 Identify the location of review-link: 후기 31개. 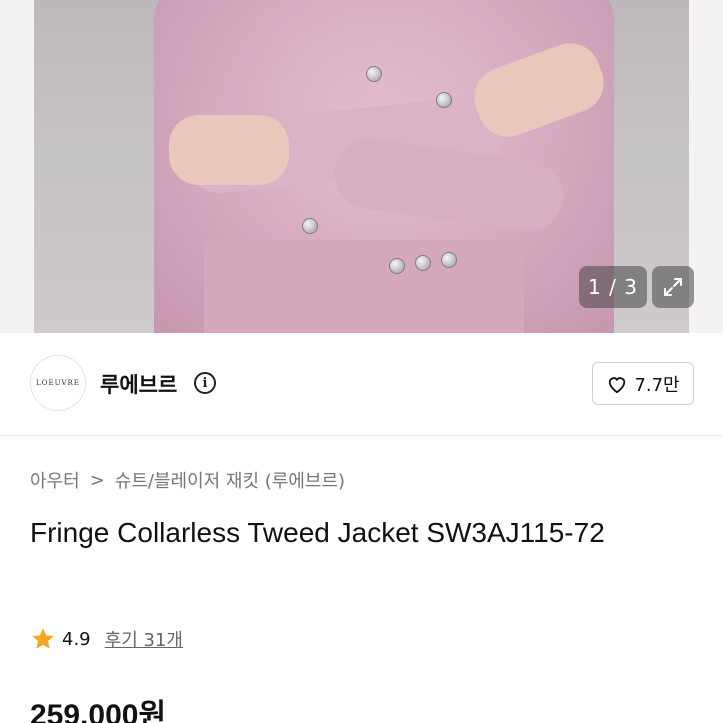
(144, 639).